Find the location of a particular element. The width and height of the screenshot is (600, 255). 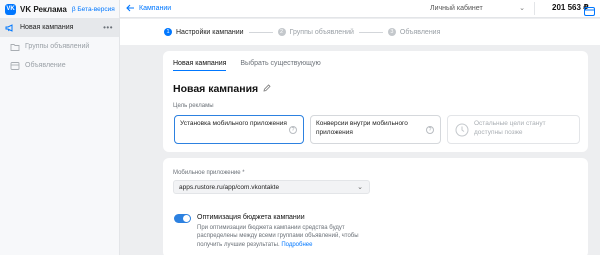

mobile-app-select: apps.rustore.ru/app/com.vkontakte ⌄ is located at coordinates (271, 187).